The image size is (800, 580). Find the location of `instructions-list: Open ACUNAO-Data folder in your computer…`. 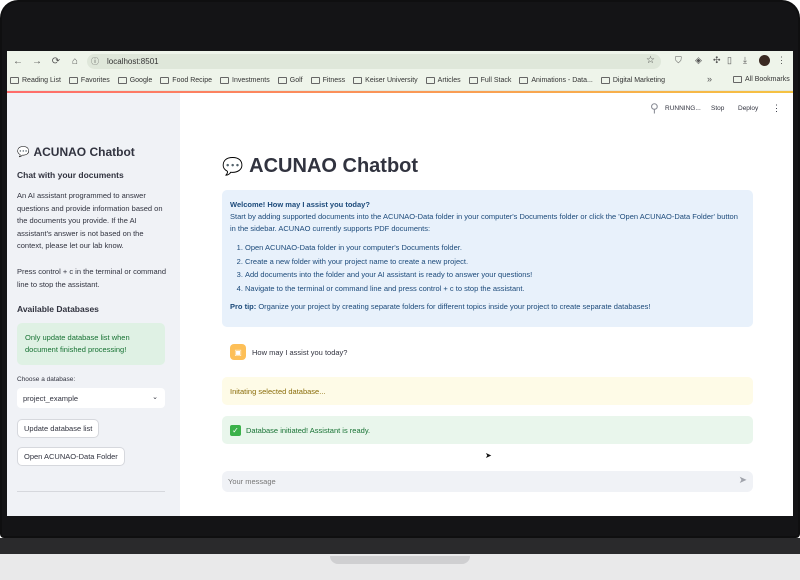

instructions-list: Open ACUNAO-Data folder in your computer… is located at coordinates (487, 268).